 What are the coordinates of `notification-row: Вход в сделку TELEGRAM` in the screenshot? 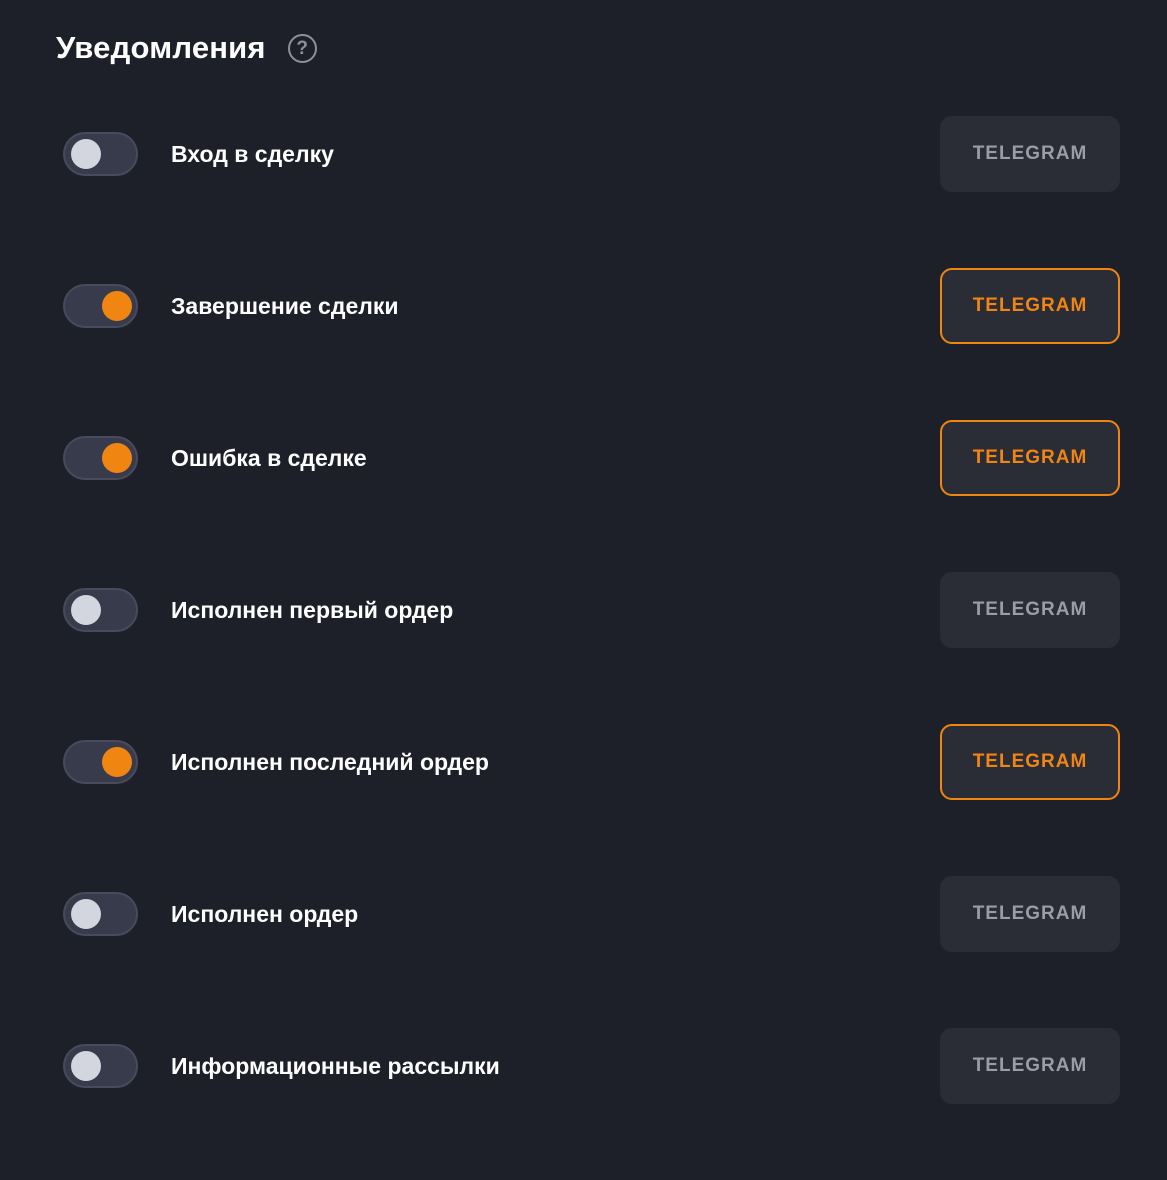 It's located at (583, 154).